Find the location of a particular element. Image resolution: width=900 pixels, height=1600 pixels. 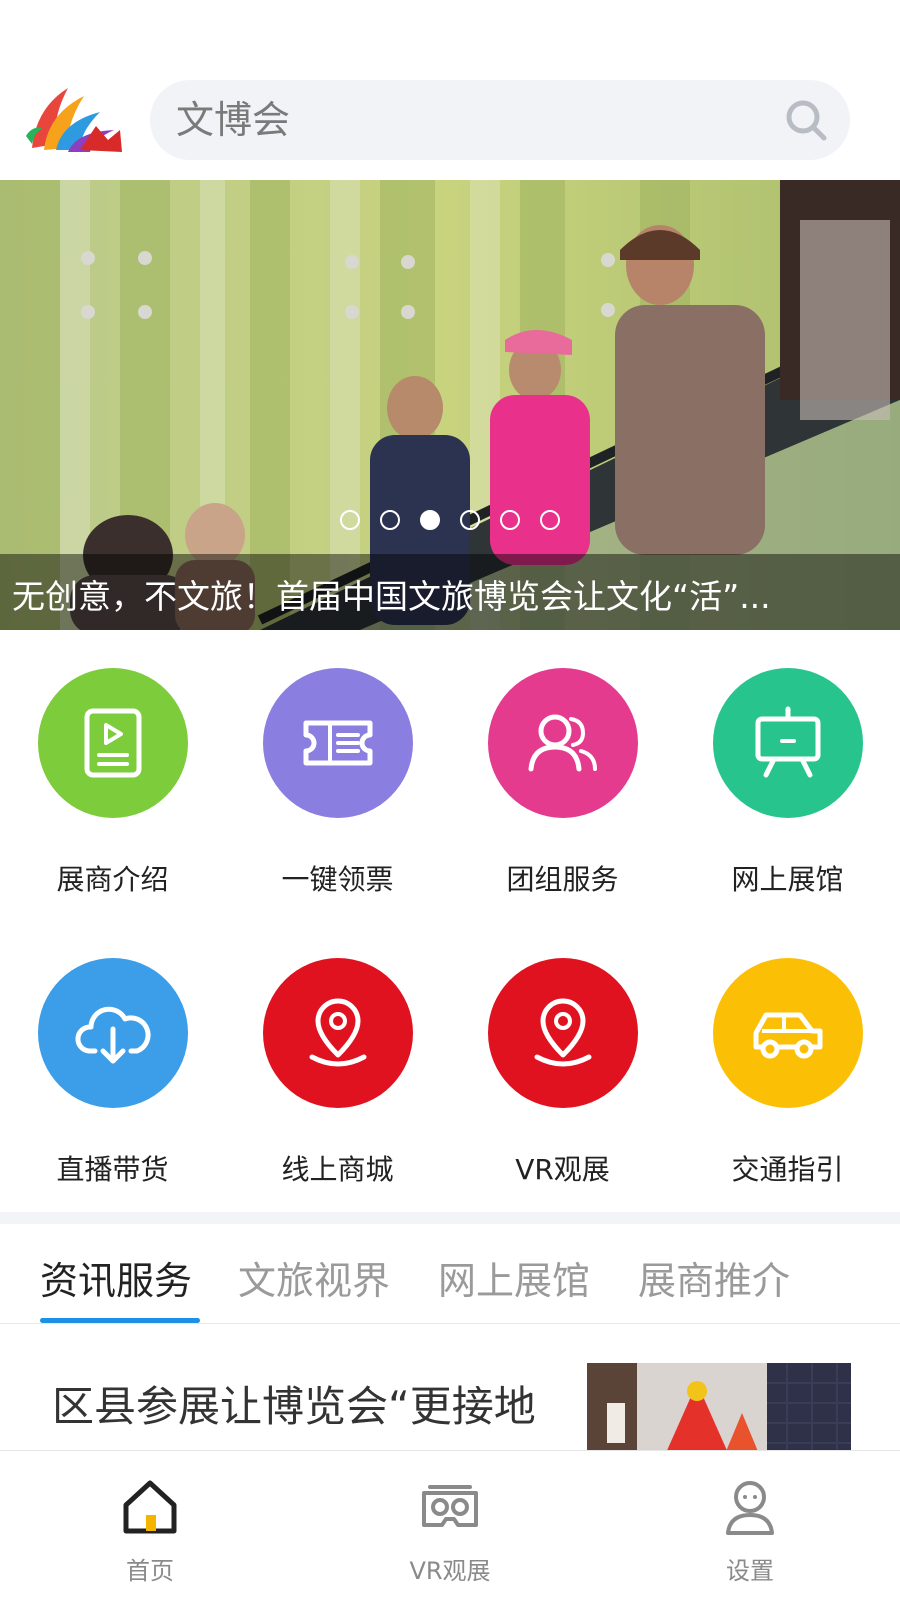

service-vr-exhibition: VR观展 is located at coordinates (562, 1065).